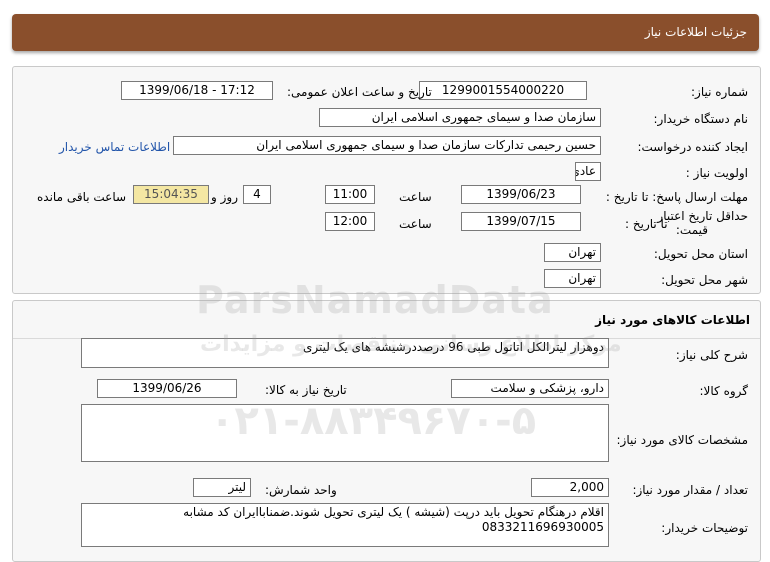  What do you see at coordinates (167, 388) in the screenshot?
I see `need-date-field: 1399/06/26` at bounding box center [167, 388].